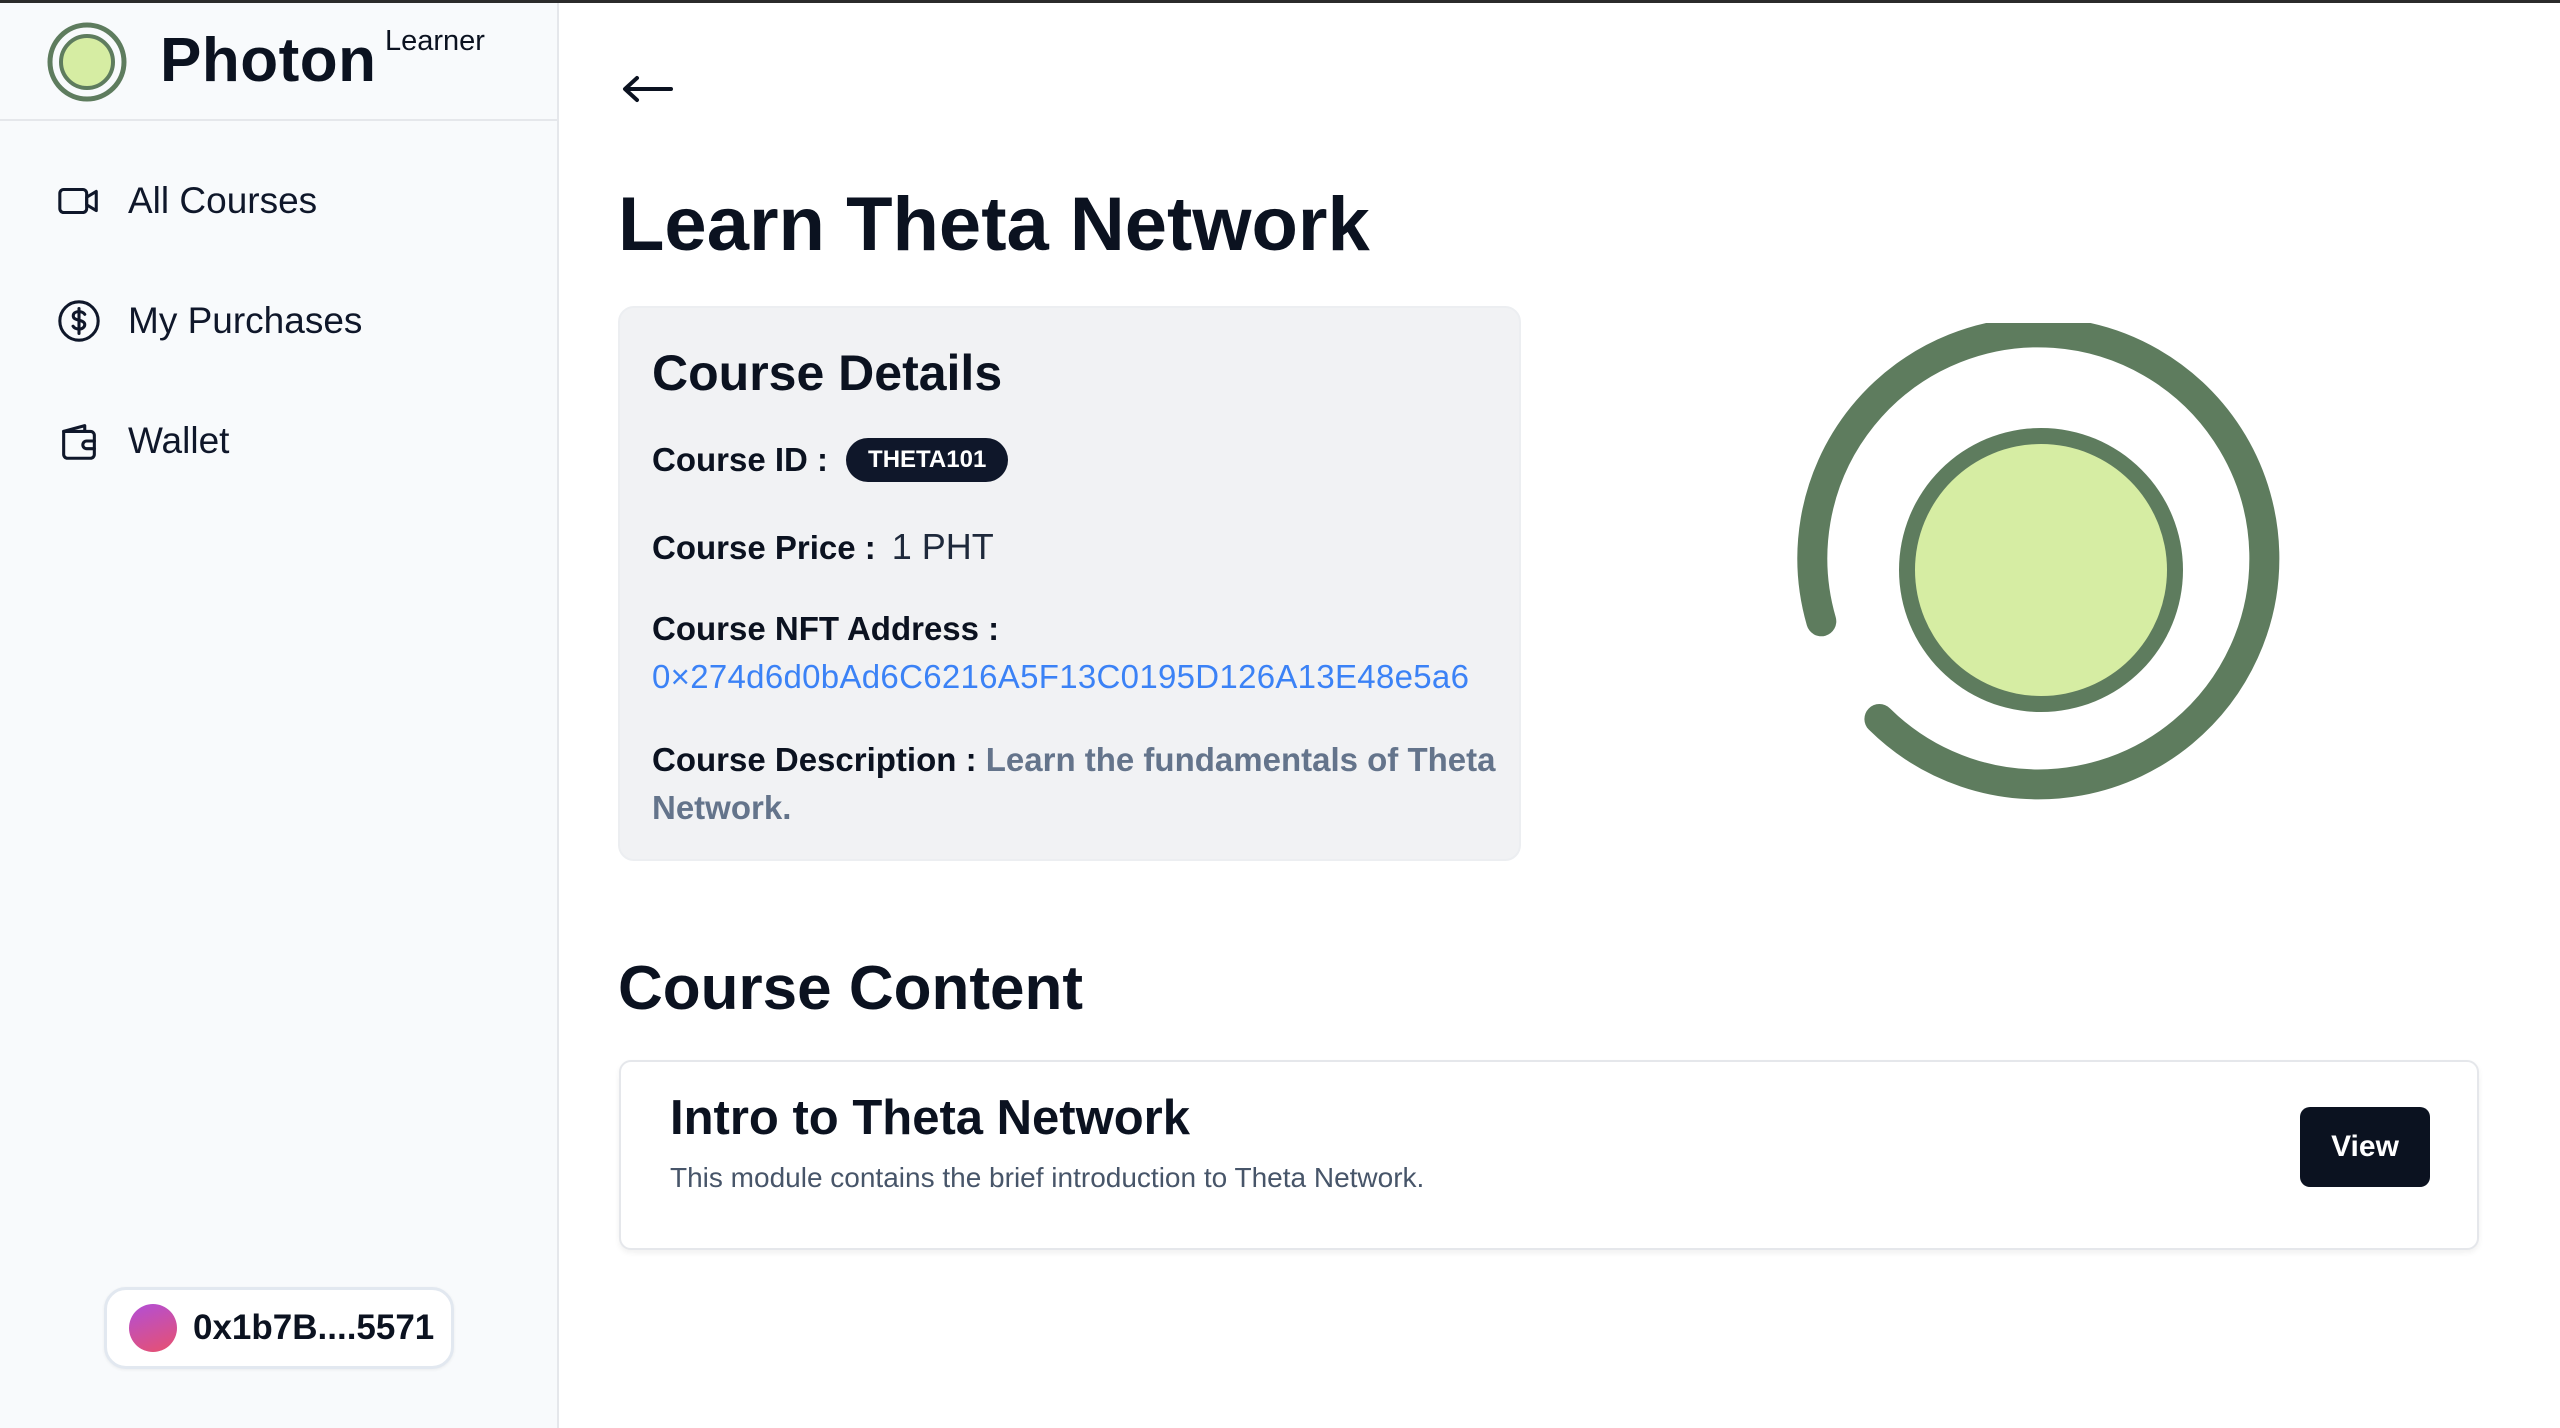 Image resolution: width=2560 pixels, height=1428 pixels. I want to click on module-title: Intro to Theta Network, so click(930, 1118).